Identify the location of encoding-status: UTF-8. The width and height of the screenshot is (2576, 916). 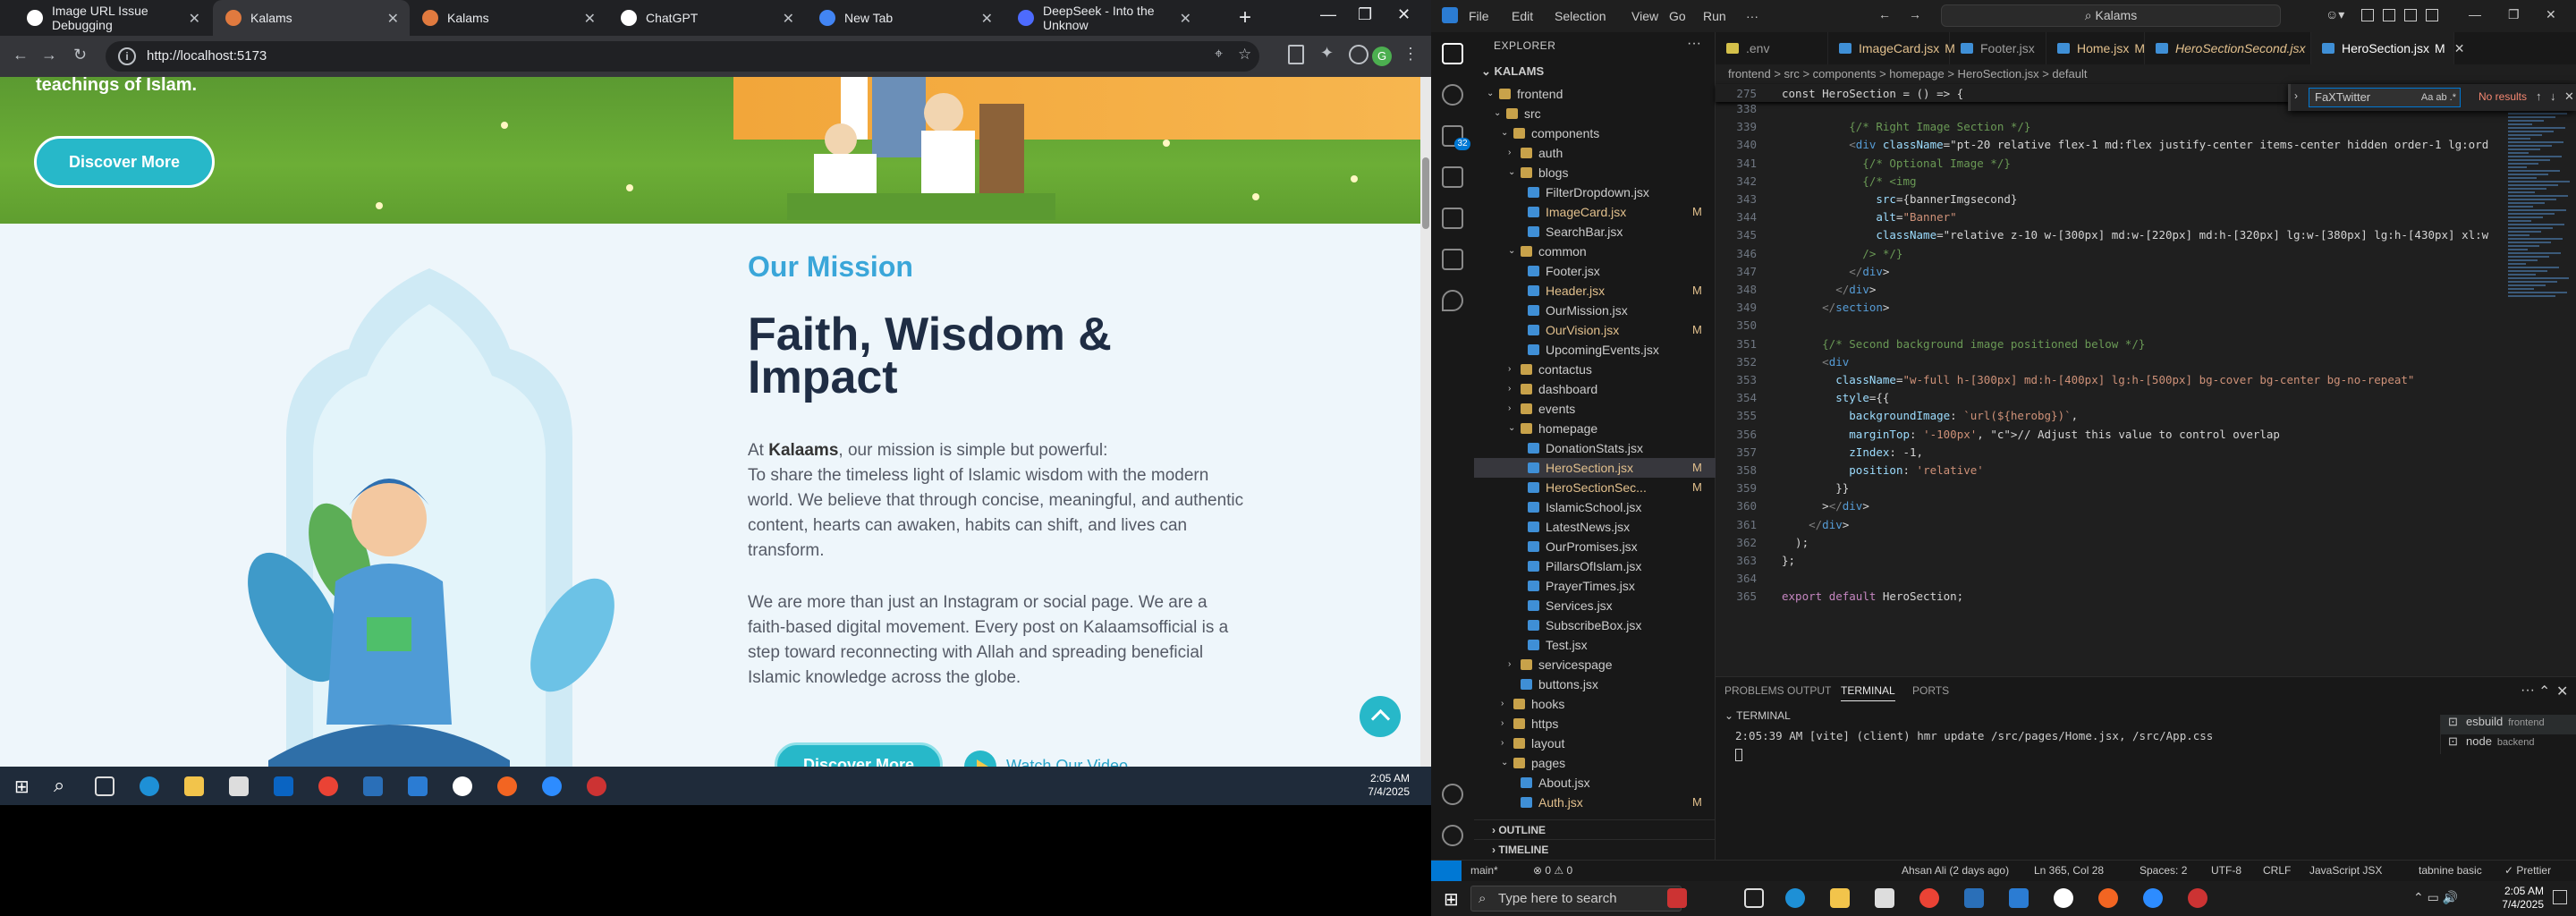
(2226, 870).